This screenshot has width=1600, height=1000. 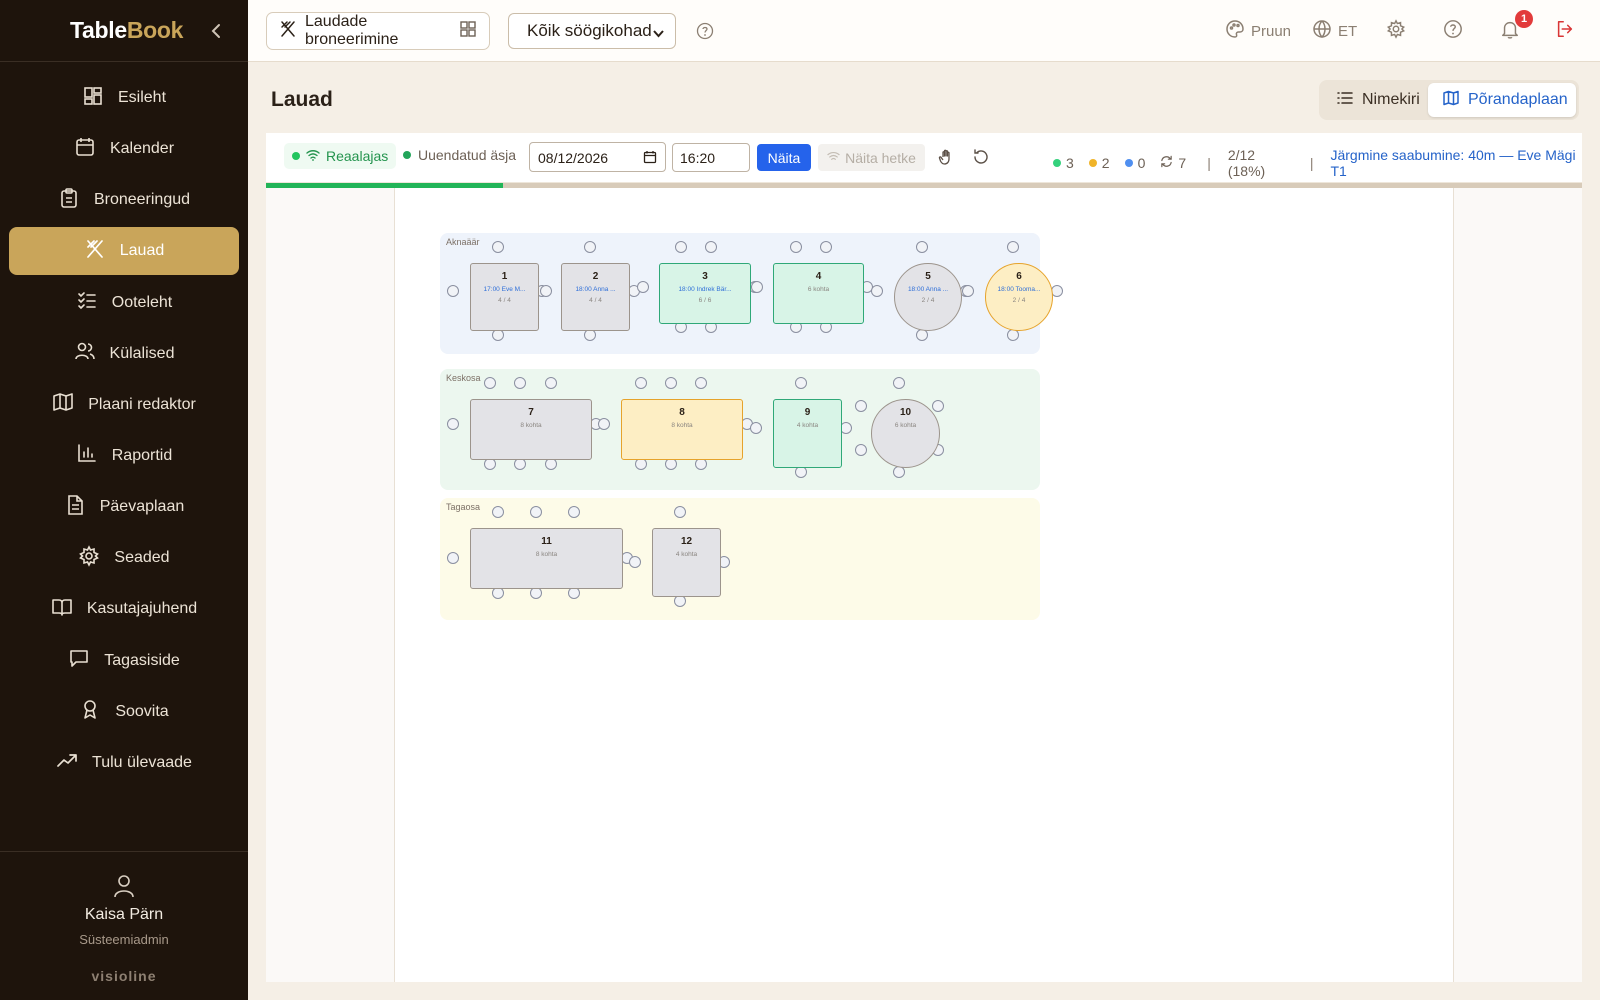 I want to click on refresh-icon, so click(x=981, y=157).